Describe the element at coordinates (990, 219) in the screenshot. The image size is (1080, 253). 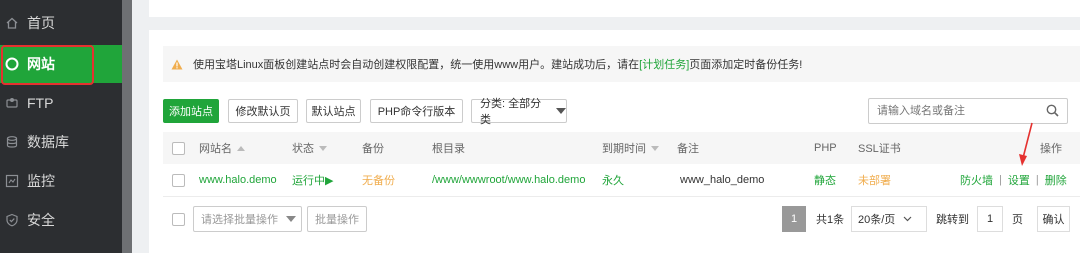
I see `goto-page-input: 1` at that location.